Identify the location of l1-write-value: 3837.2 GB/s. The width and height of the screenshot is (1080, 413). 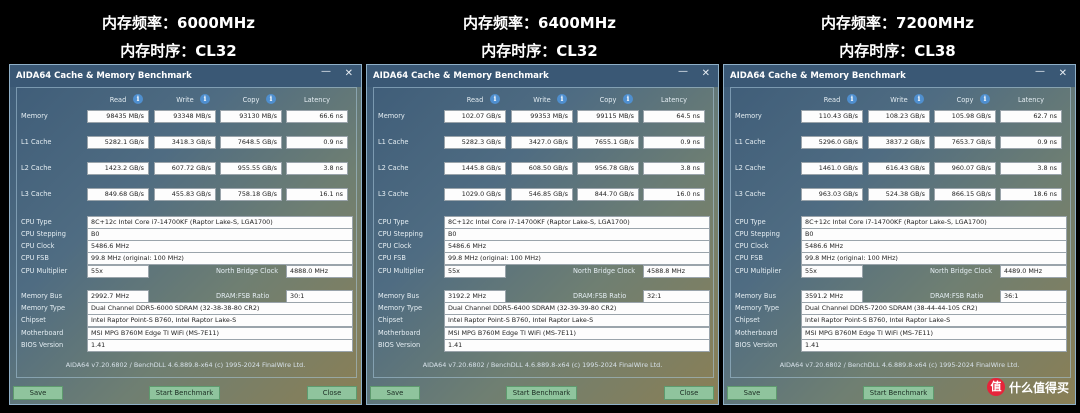
(899, 142).